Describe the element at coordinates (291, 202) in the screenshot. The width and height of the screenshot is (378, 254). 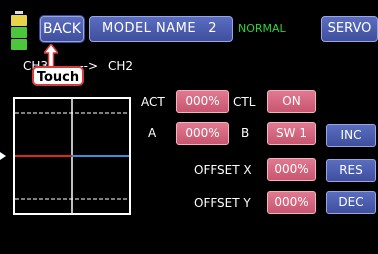
I see `offset-y-value-button: 000%` at that location.